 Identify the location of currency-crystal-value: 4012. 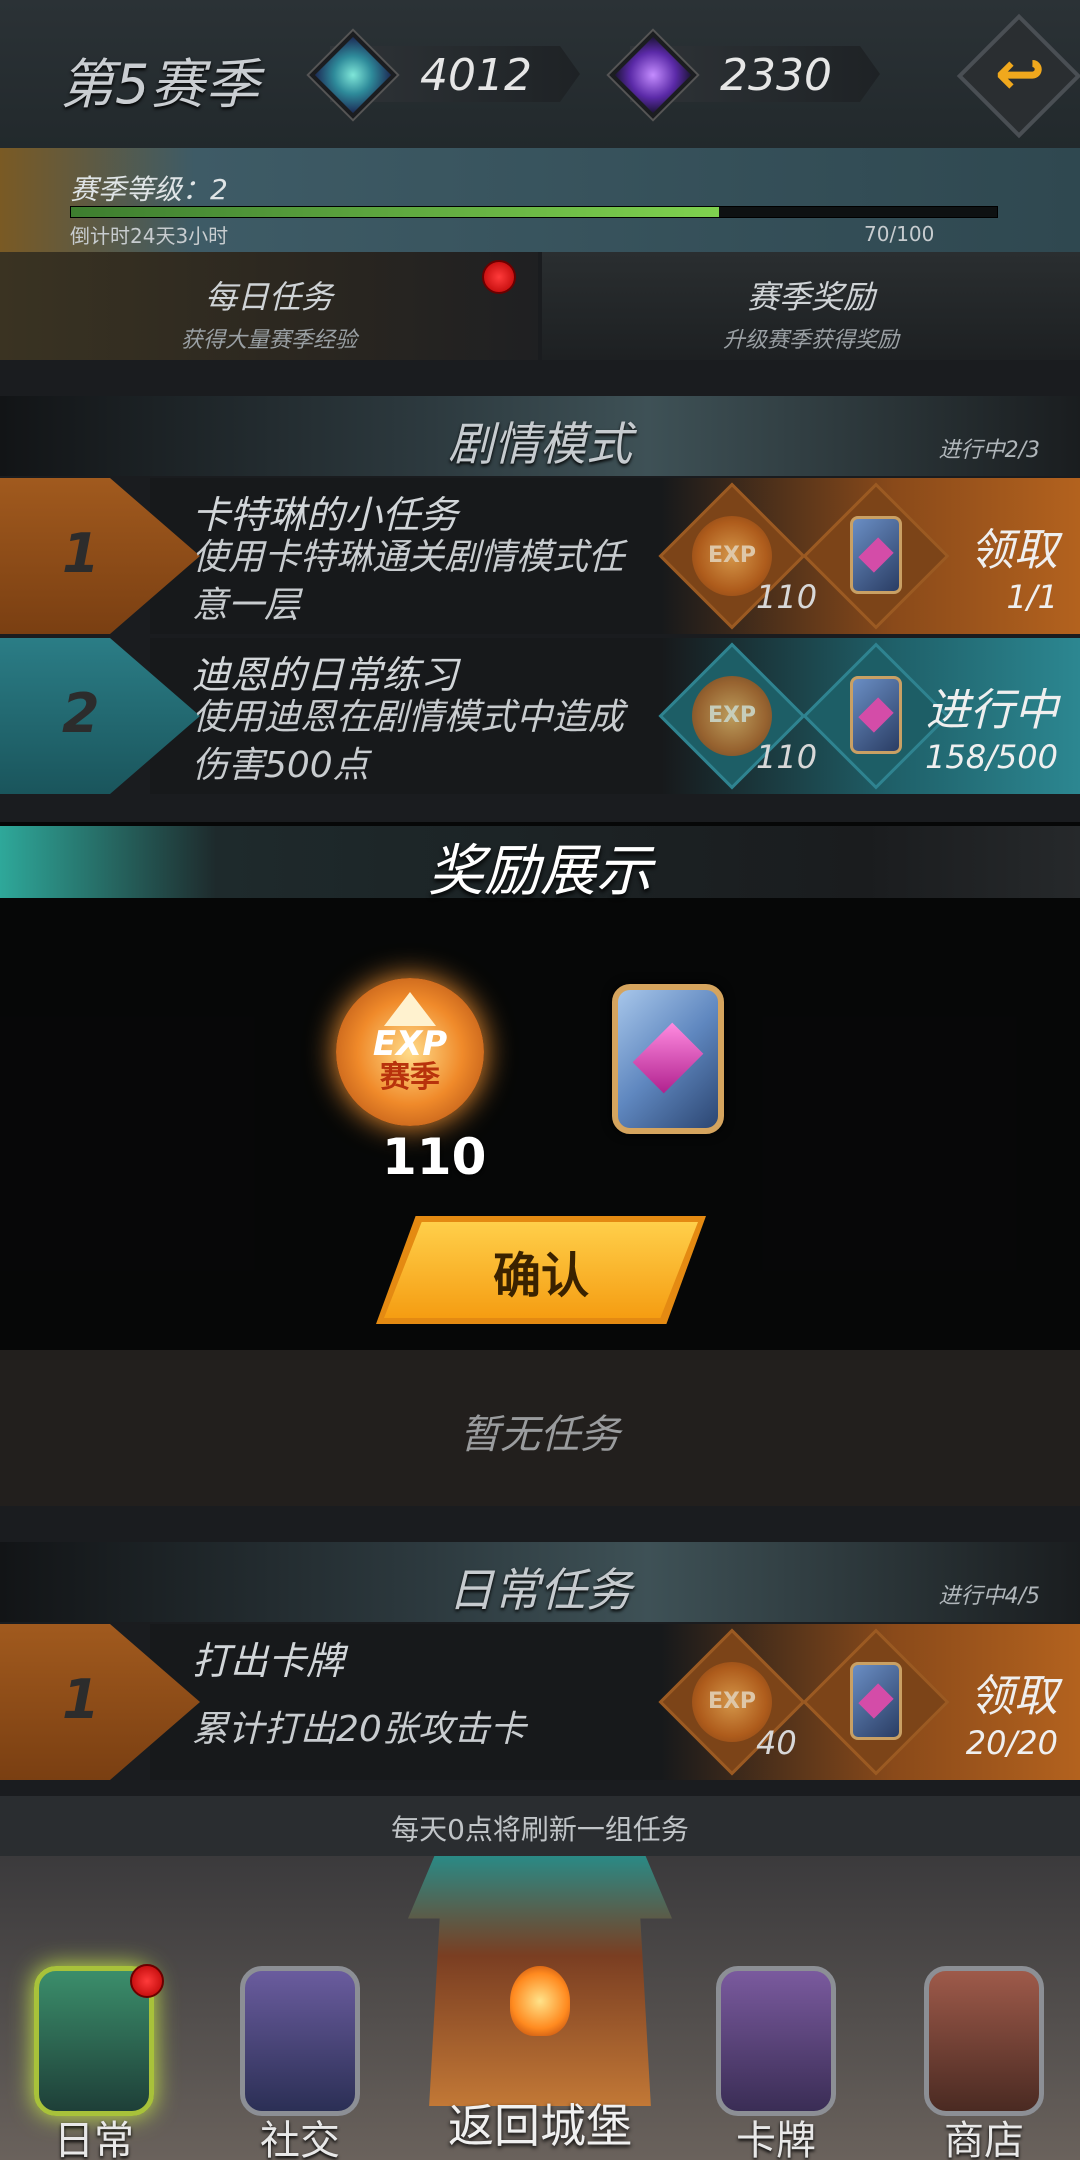
(476, 75).